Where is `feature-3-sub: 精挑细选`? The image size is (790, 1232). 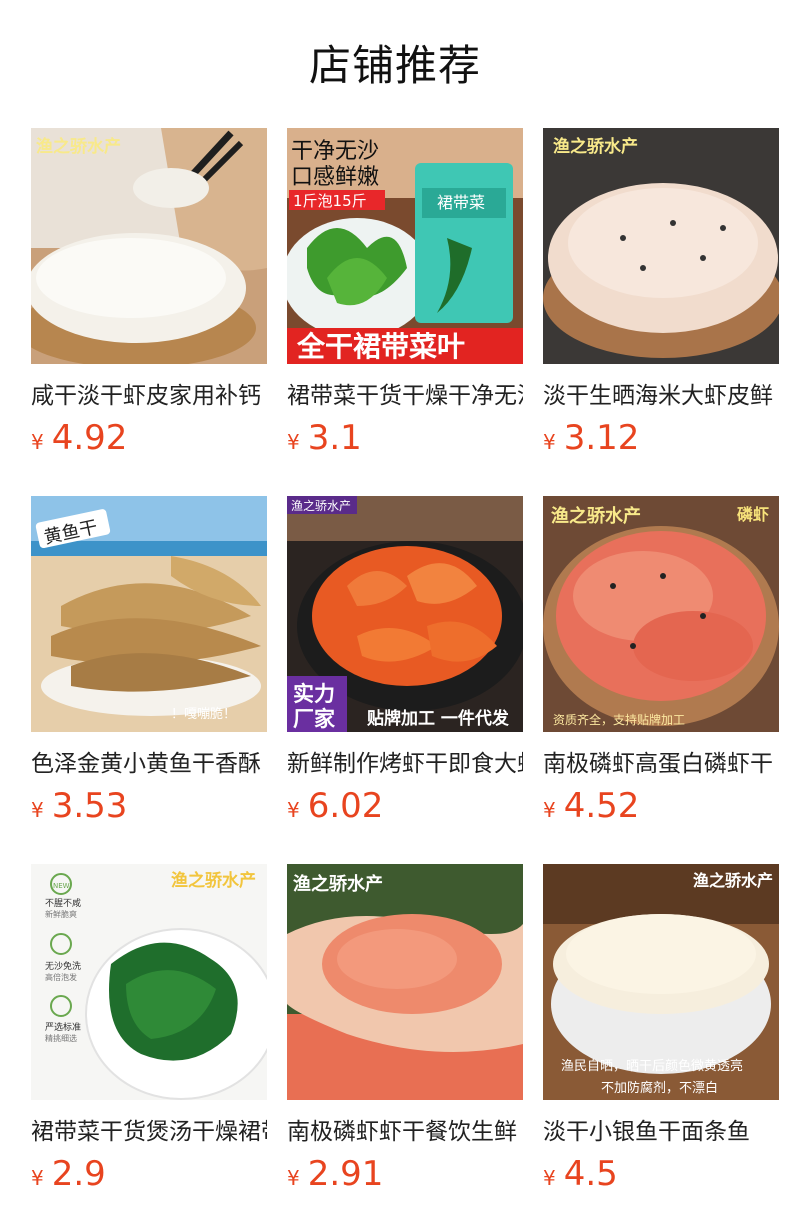
feature-3-sub: 精挑细选 is located at coordinates (61, 1038).